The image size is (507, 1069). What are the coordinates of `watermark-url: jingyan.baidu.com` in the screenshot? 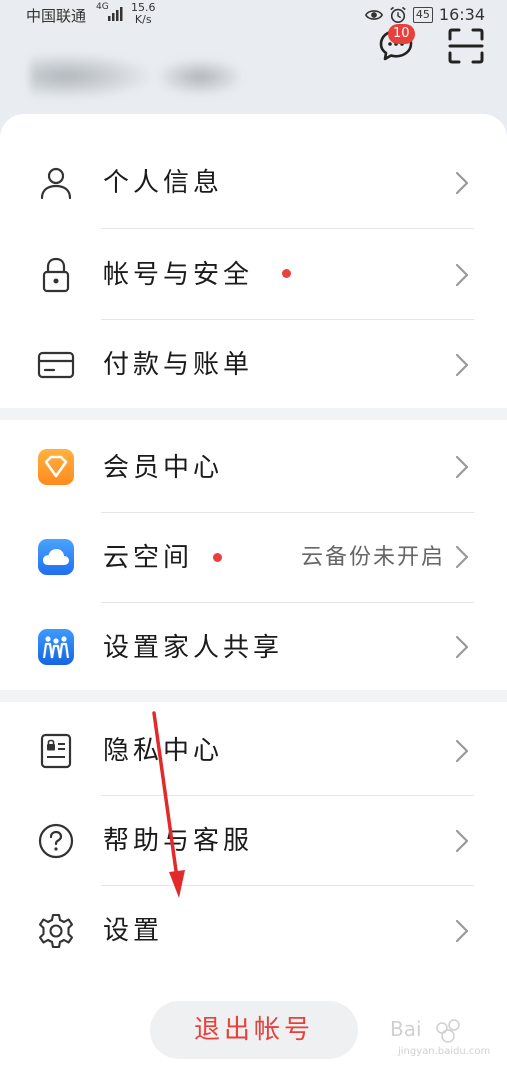 It's located at (443, 1051).